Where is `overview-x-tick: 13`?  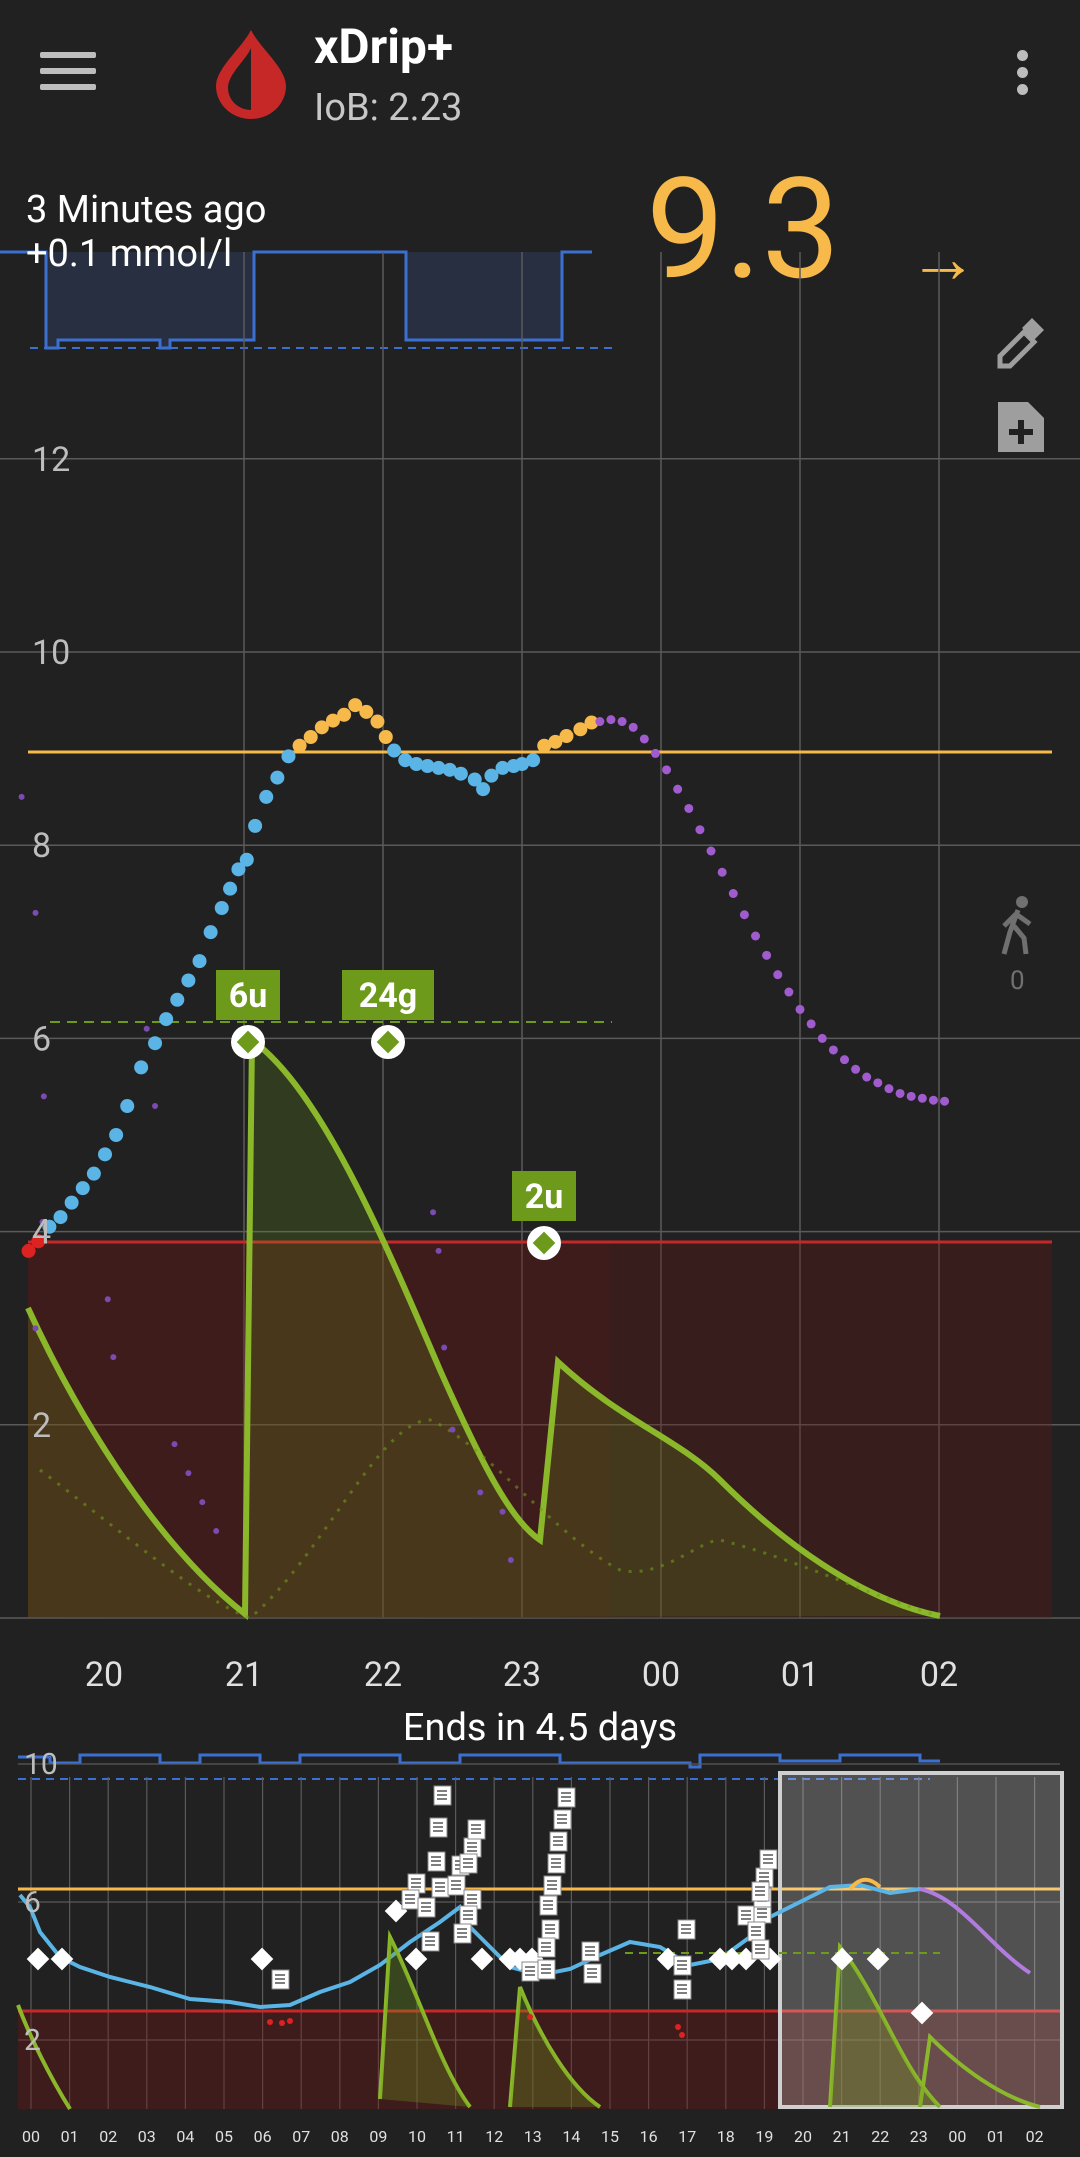
overview-x-tick: 13 is located at coordinates (533, 2136).